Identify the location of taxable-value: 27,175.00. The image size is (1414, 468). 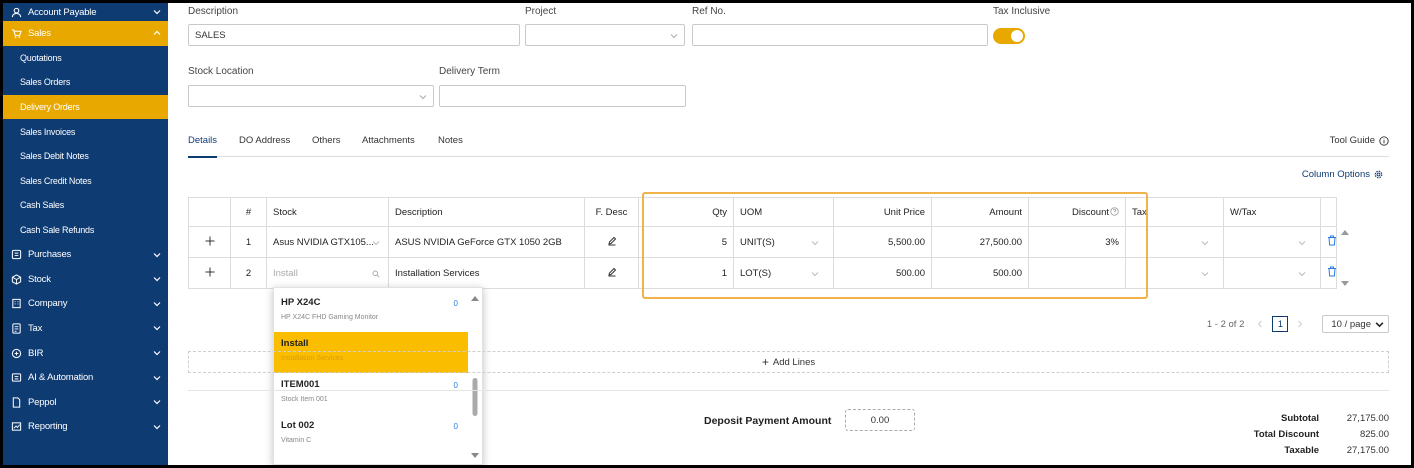
(1367, 450).